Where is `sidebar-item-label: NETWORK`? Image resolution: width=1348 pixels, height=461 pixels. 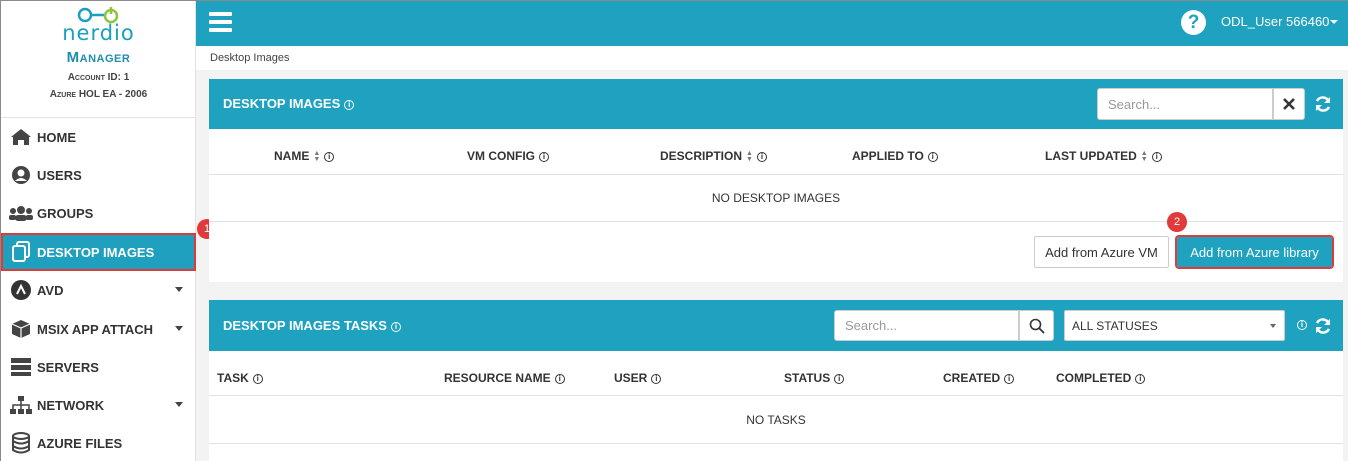
sidebar-item-label: NETWORK is located at coordinates (71, 405).